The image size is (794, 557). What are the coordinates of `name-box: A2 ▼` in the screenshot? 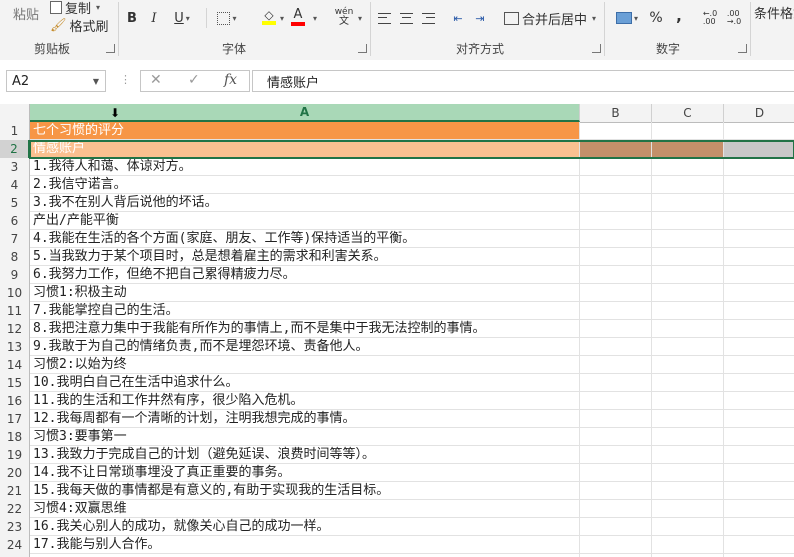 It's located at (56, 81).